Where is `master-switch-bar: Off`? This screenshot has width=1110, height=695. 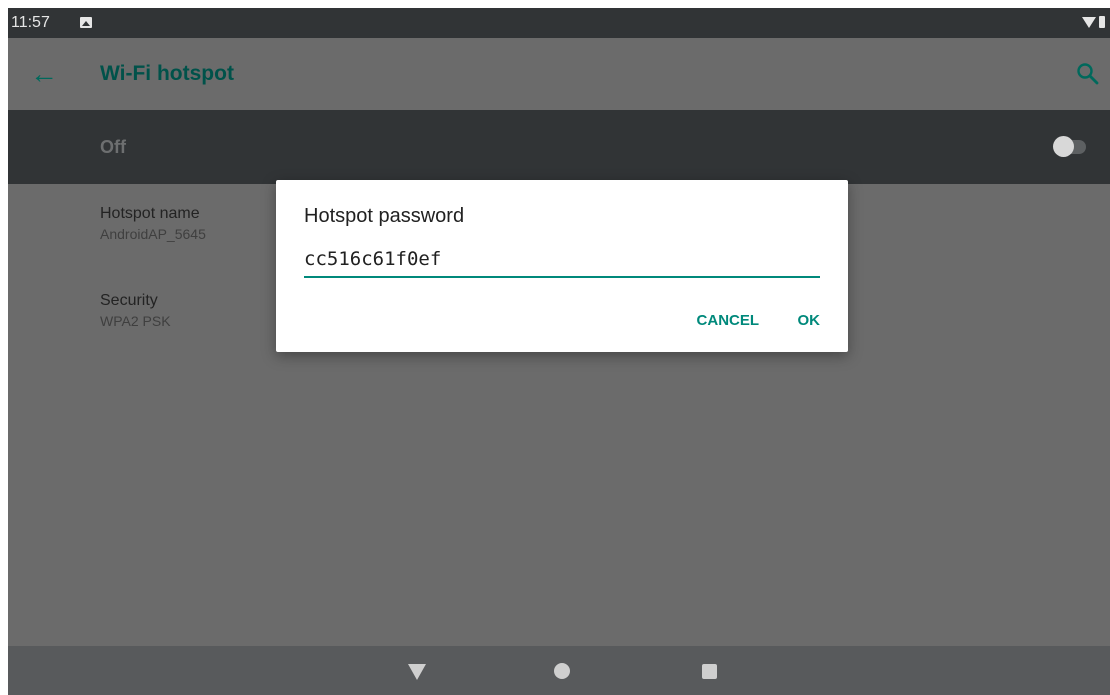
master-switch-bar: Off is located at coordinates (559, 147).